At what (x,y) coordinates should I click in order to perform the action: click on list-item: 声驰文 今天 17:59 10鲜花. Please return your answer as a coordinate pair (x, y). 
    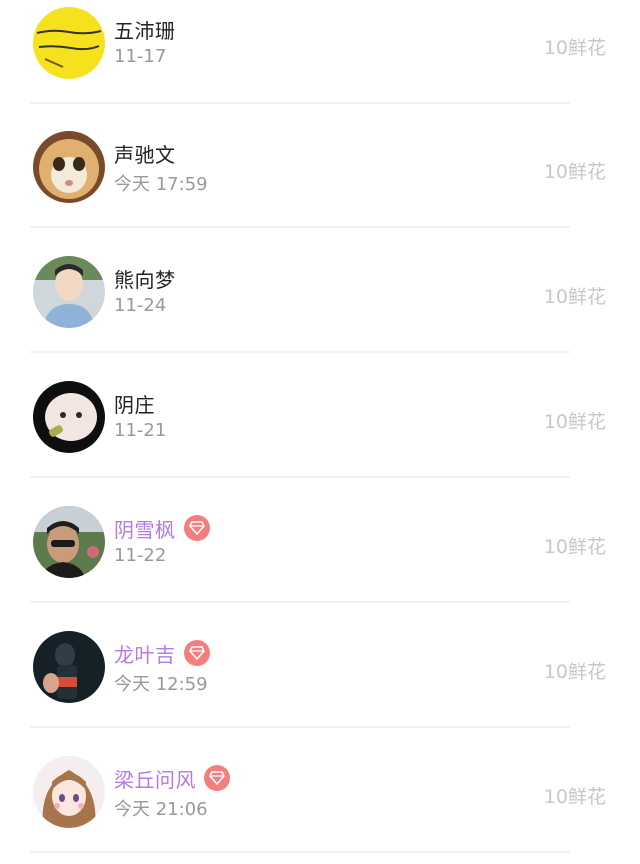
    Looking at the image, I should click on (320, 166).